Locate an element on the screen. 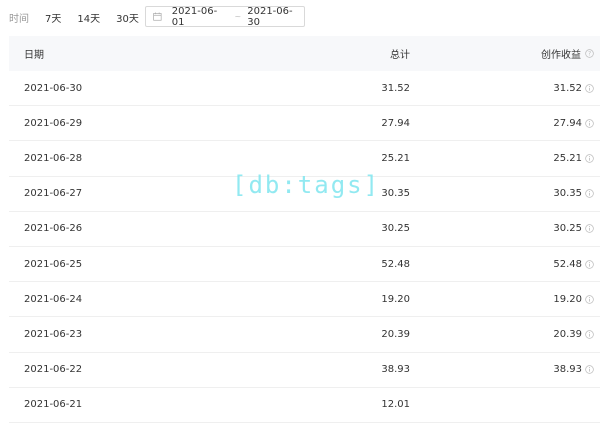 This screenshot has height=423, width=600. row-total: 31.52 is located at coordinates (395, 88).